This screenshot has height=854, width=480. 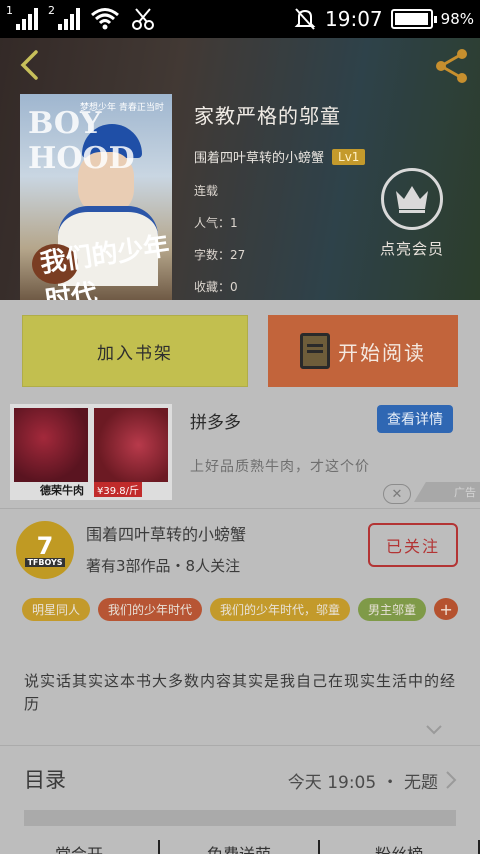 What do you see at coordinates (259, 156) in the screenshot?
I see `book-author: 围着四叶草转的小螃蟹` at bounding box center [259, 156].